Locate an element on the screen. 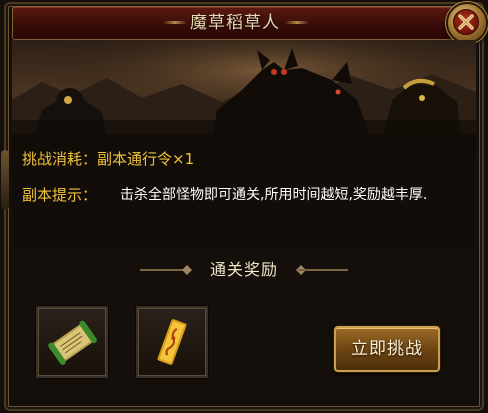  golden-talisman-icon is located at coordinates (172, 342).